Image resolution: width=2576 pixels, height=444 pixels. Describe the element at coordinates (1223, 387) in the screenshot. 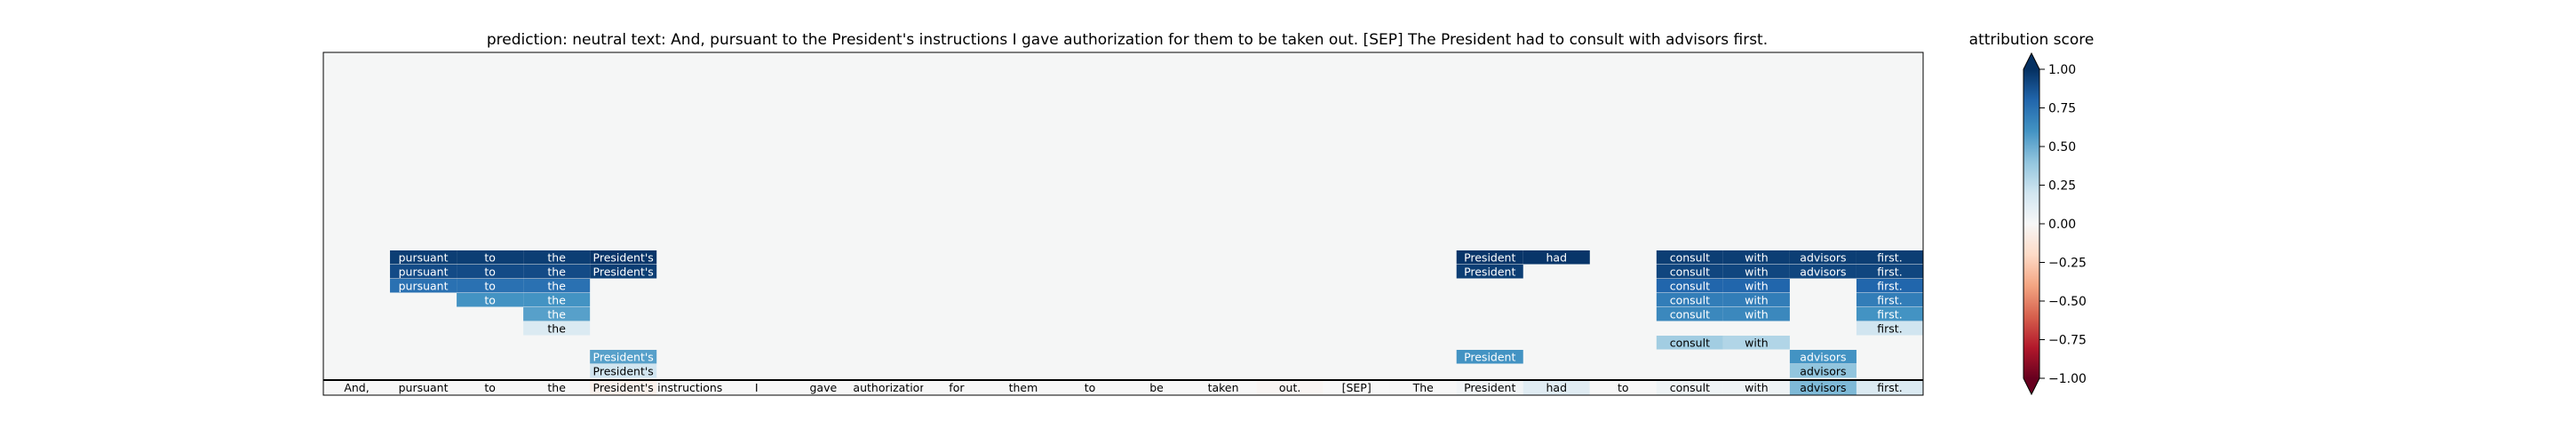

I see `token-label: taken` at that location.